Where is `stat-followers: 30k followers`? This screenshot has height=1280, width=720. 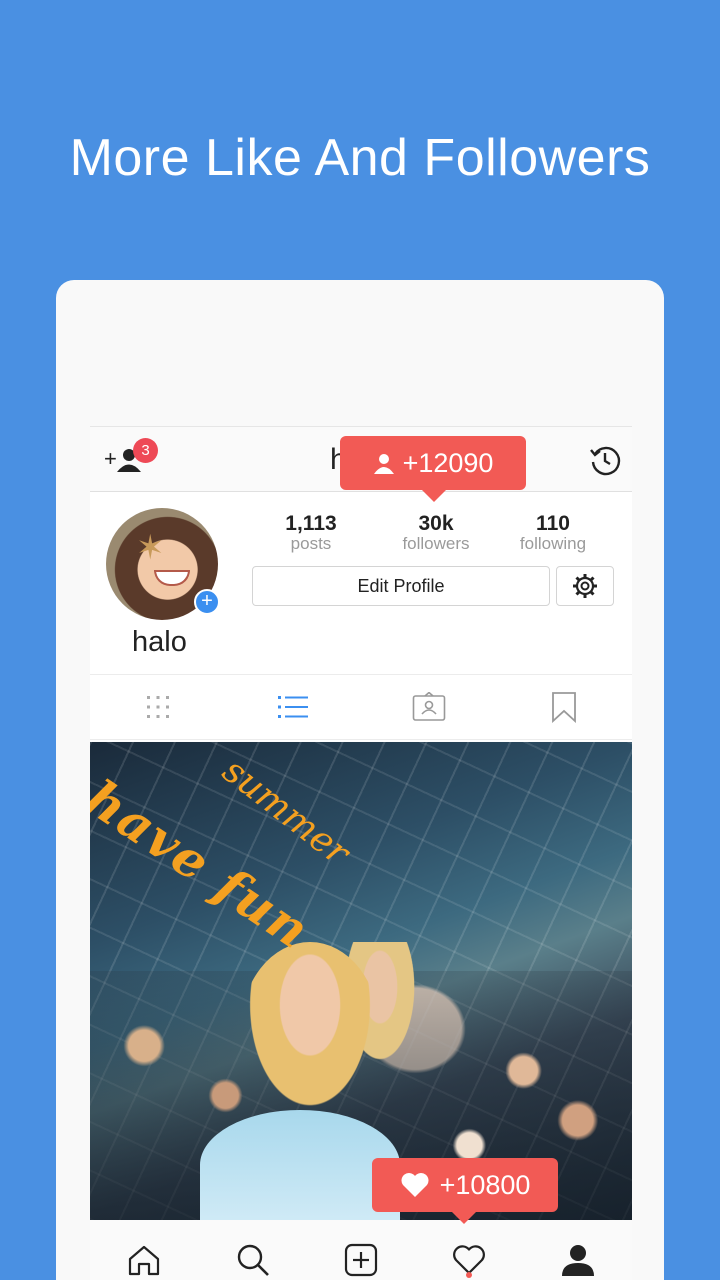
stat-followers: 30k followers is located at coordinates (436, 533).